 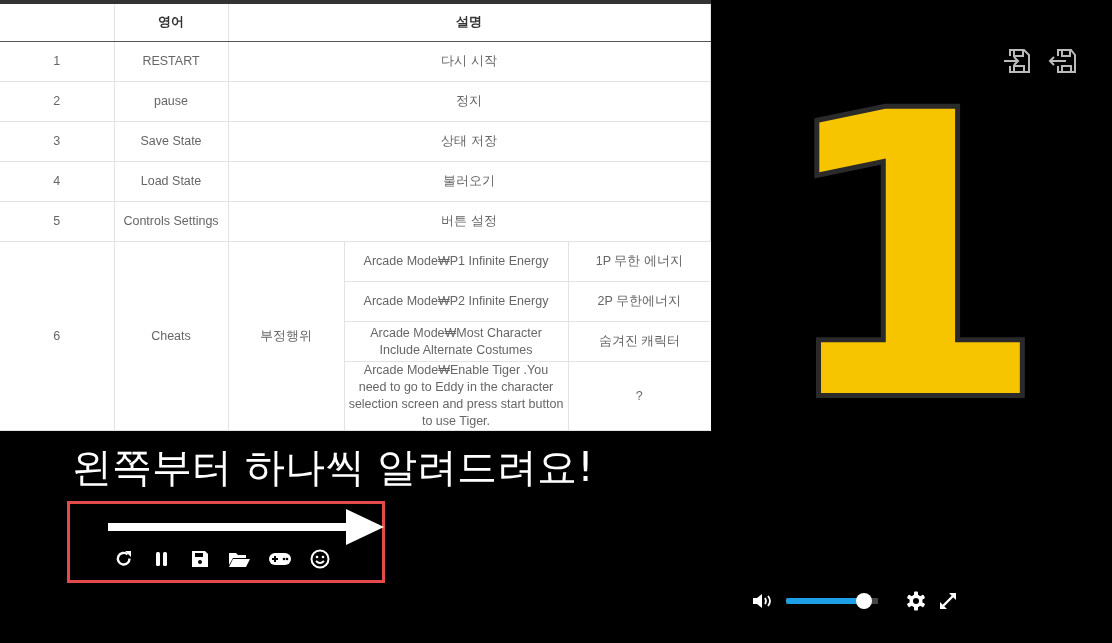 What do you see at coordinates (246, 527) in the screenshot?
I see `arrow-icon` at bounding box center [246, 527].